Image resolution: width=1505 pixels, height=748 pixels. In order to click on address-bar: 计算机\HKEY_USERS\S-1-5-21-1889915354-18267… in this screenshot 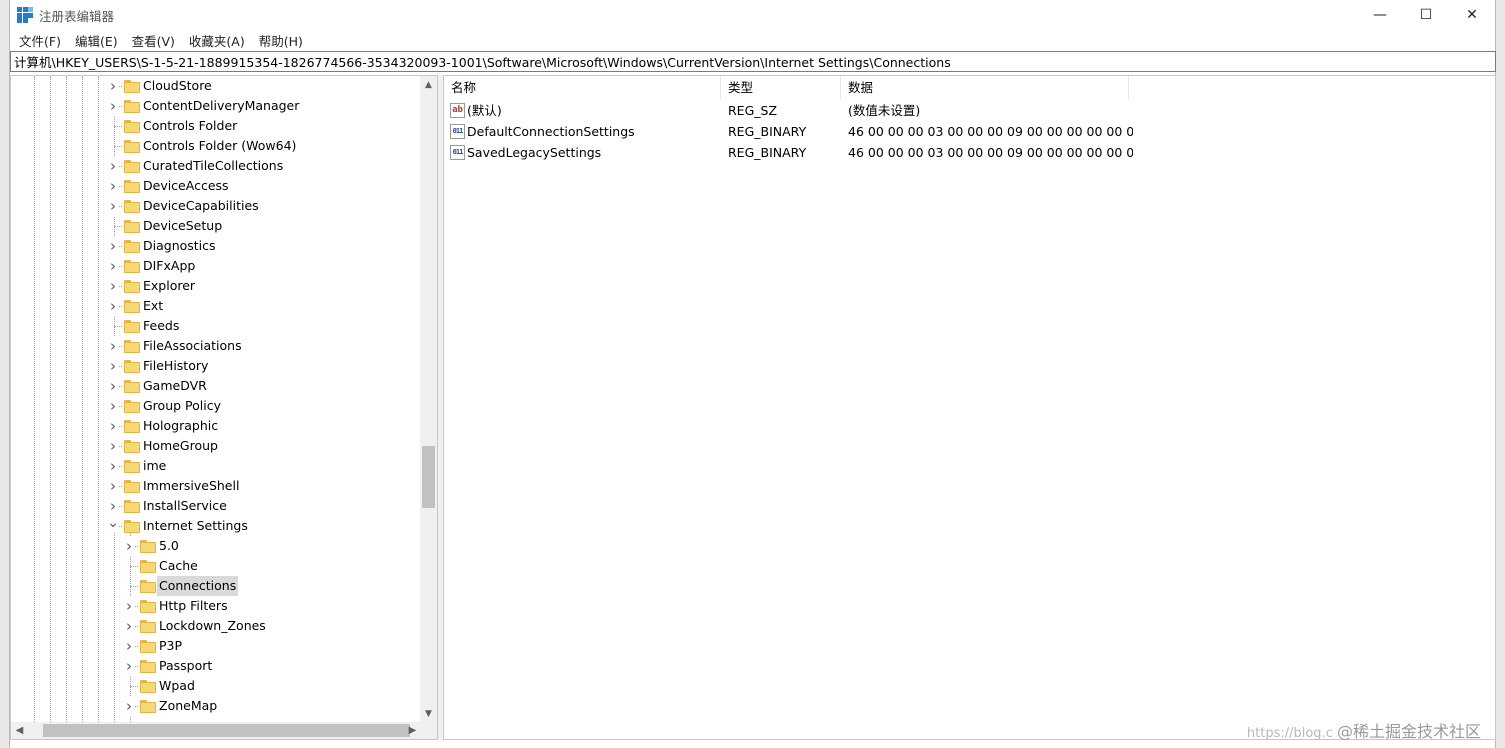, I will do `click(753, 61)`.